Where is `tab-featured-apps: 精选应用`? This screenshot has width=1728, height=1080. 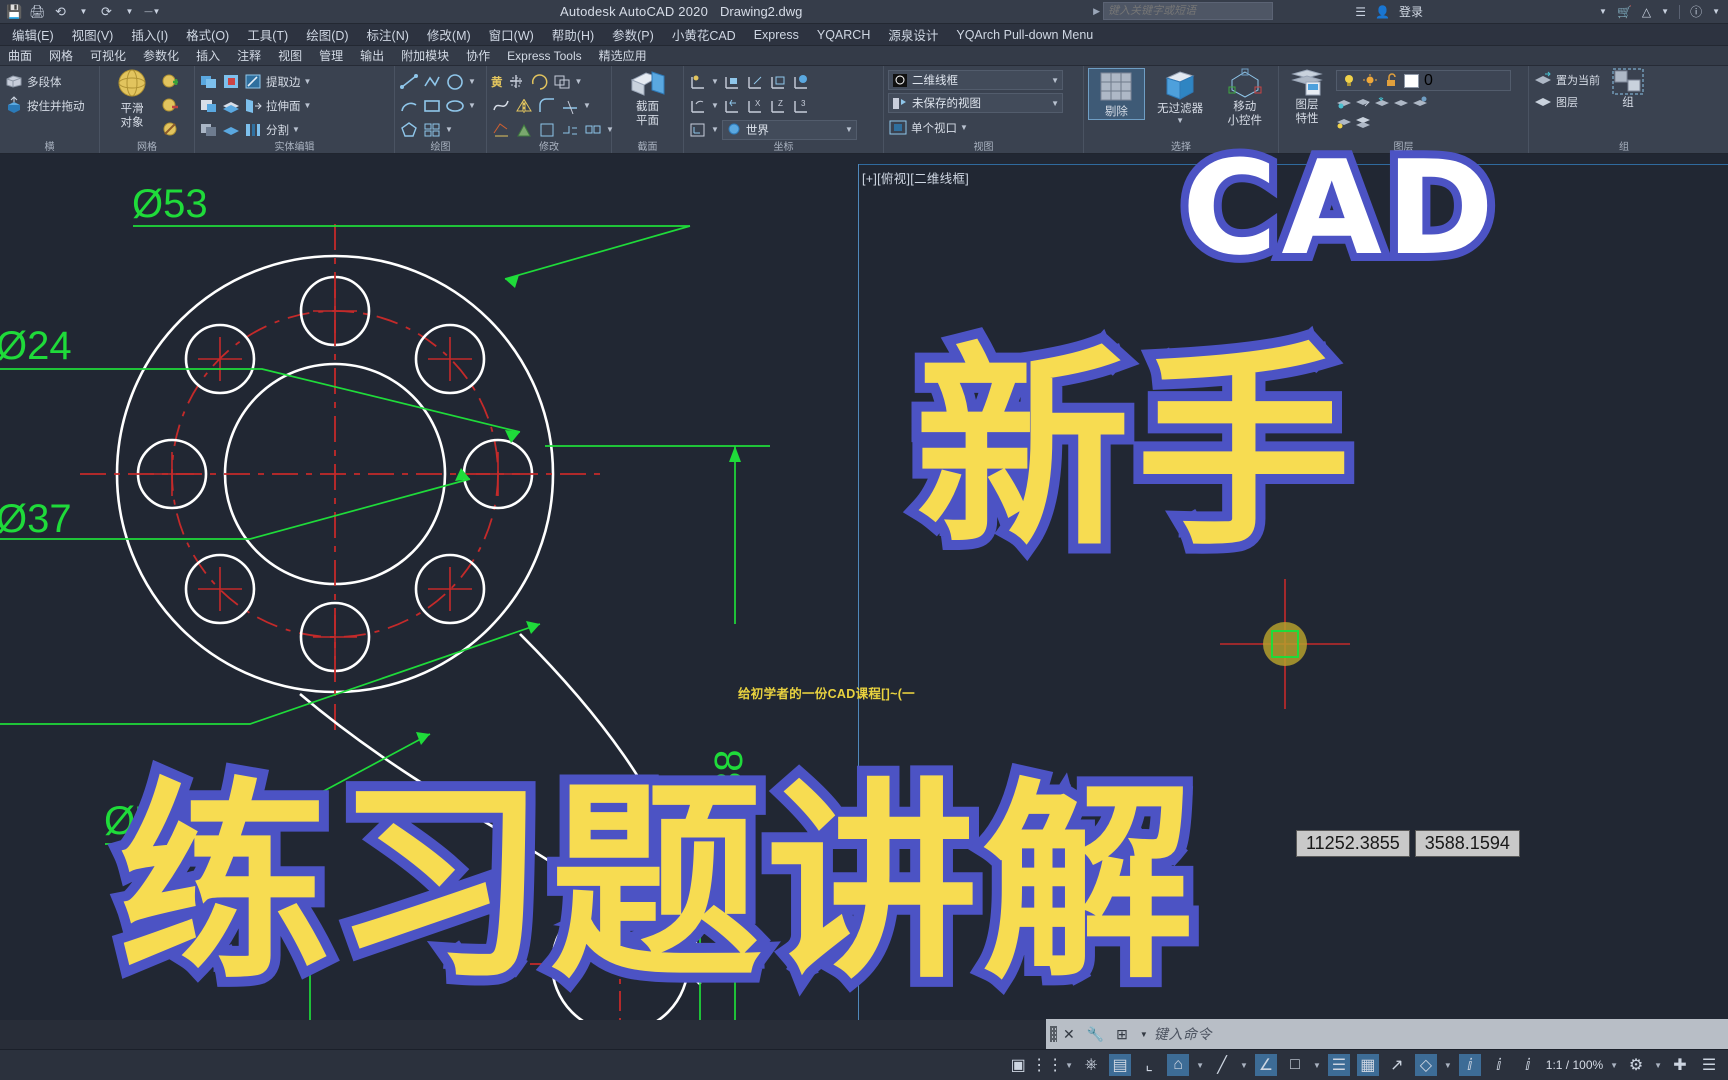
tab-featured-apps: 精选应用 is located at coordinates (623, 55).